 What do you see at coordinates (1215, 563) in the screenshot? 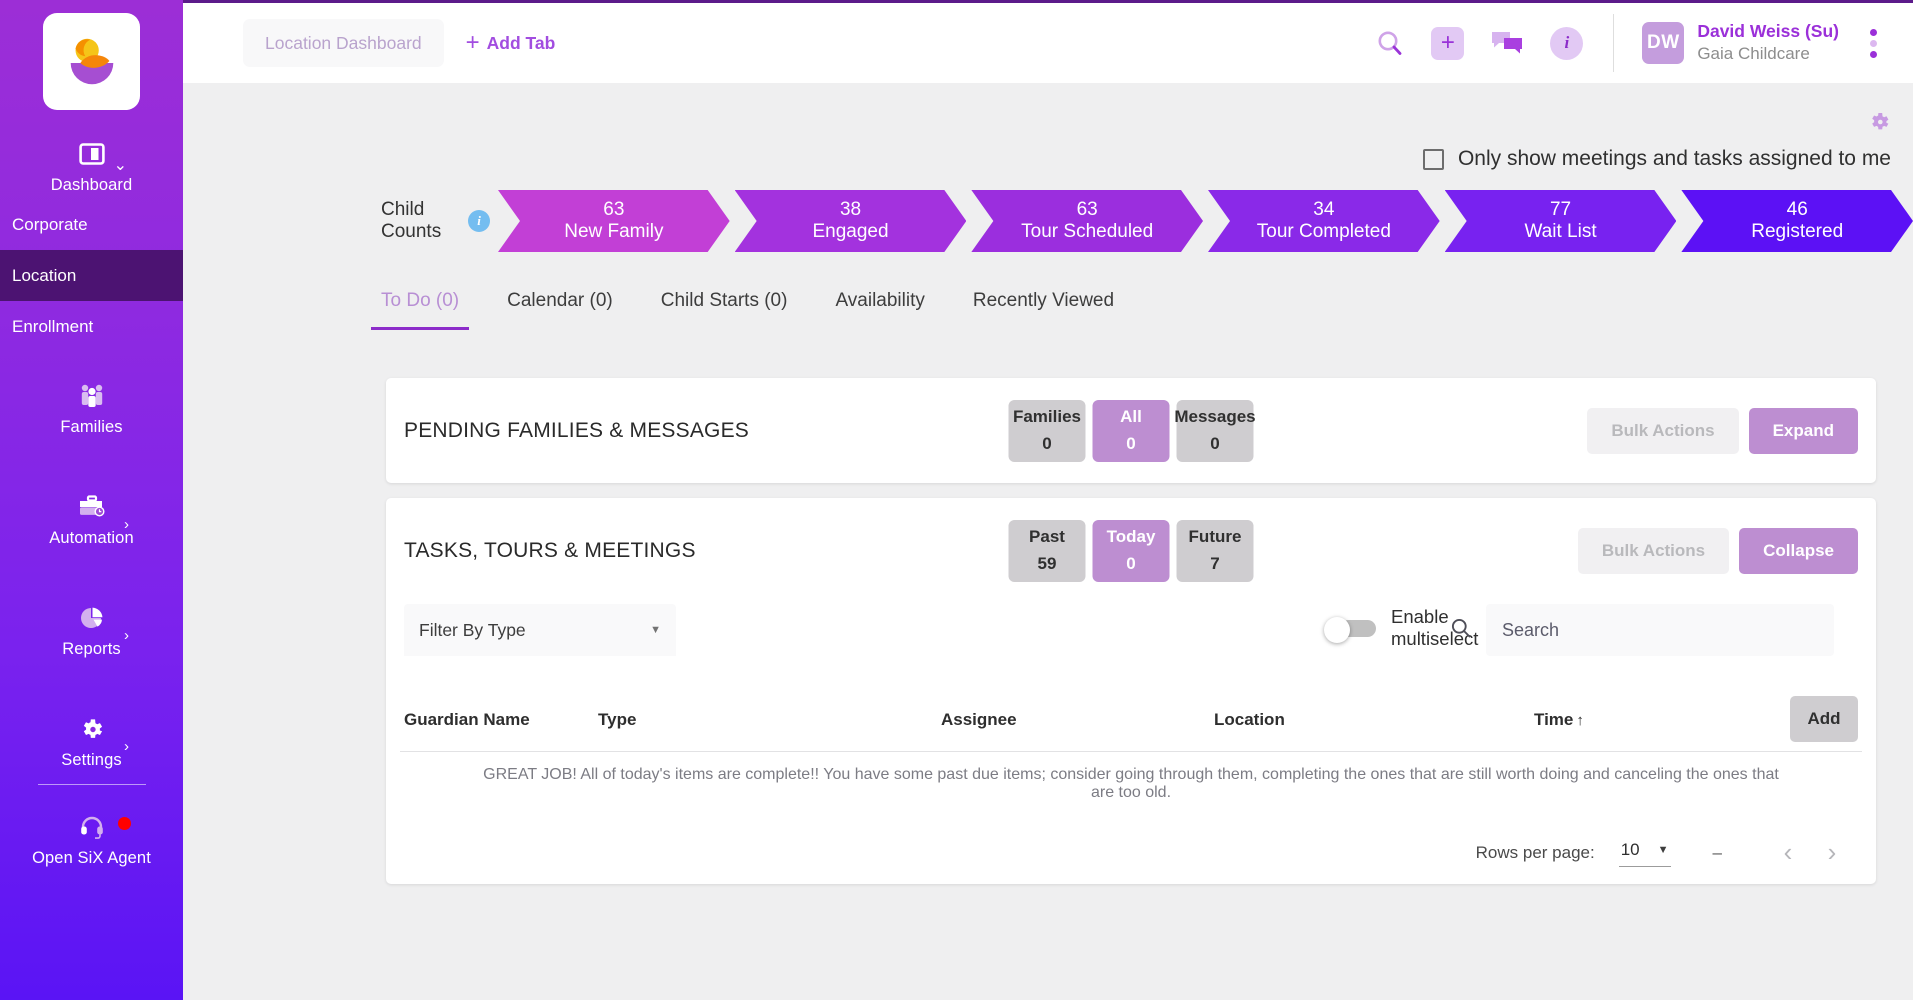
I see `pill-value: 7` at bounding box center [1215, 563].